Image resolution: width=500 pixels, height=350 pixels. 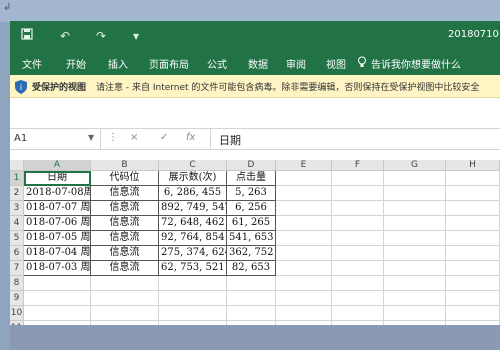 I want to click on table-cell: 5, 263, so click(x=251, y=193).